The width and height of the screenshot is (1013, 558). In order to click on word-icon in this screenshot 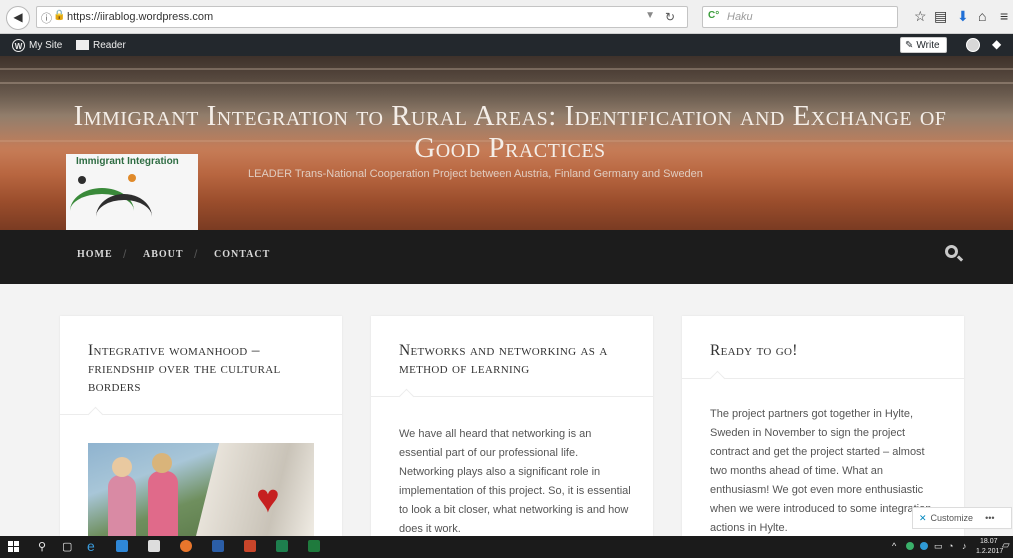, I will do `click(218, 546)`.